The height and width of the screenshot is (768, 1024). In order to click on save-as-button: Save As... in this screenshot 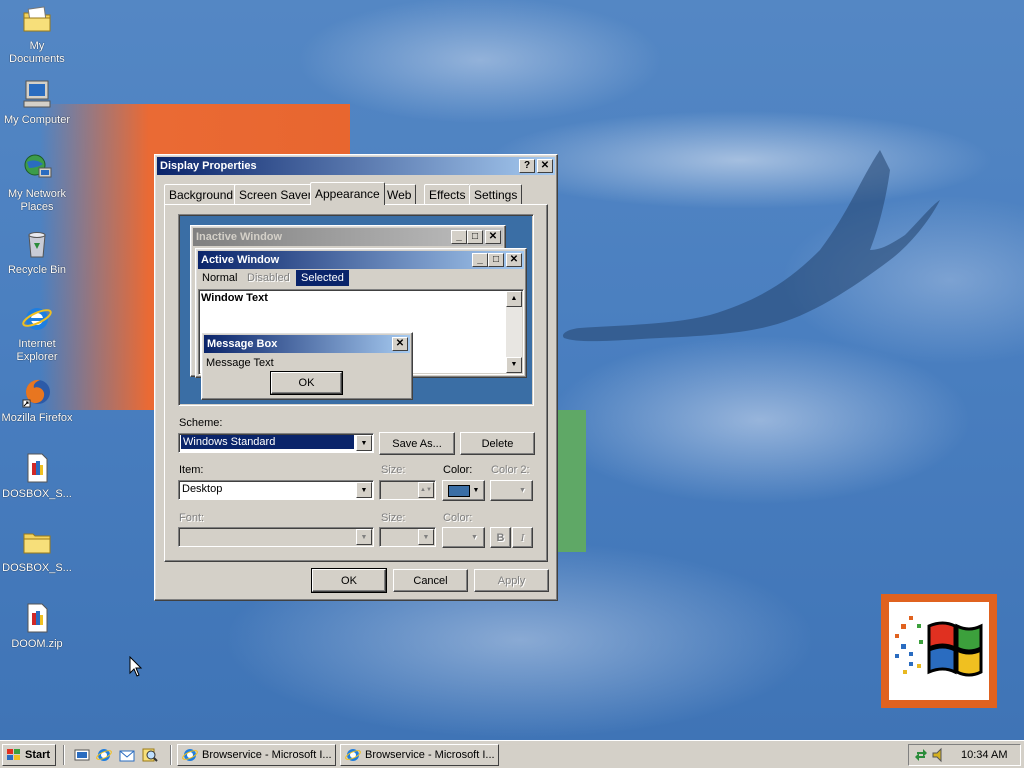, I will do `click(417, 443)`.